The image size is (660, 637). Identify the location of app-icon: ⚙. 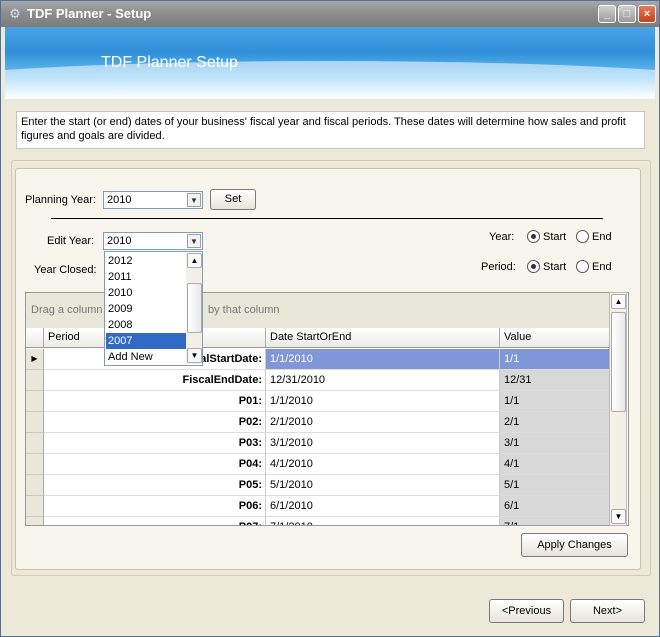
(15, 13).